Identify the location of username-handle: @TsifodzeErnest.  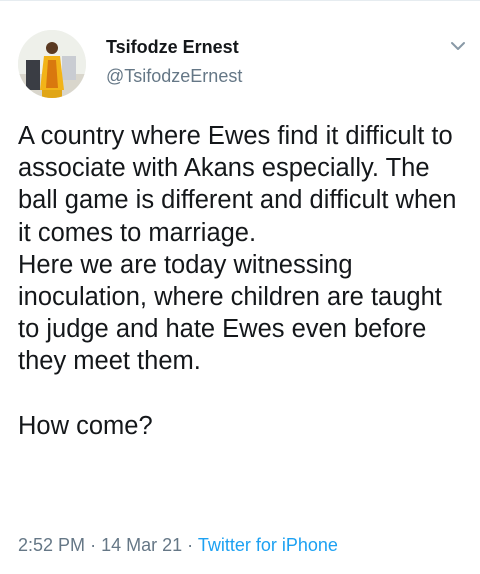
(174, 76).